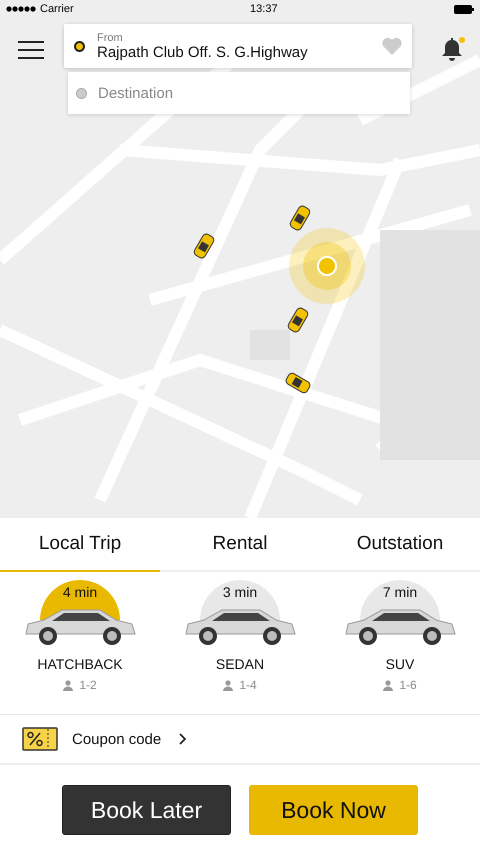 The image size is (480, 853). What do you see at coordinates (79, 46) in the screenshot?
I see `pickup-dot-icon` at bounding box center [79, 46].